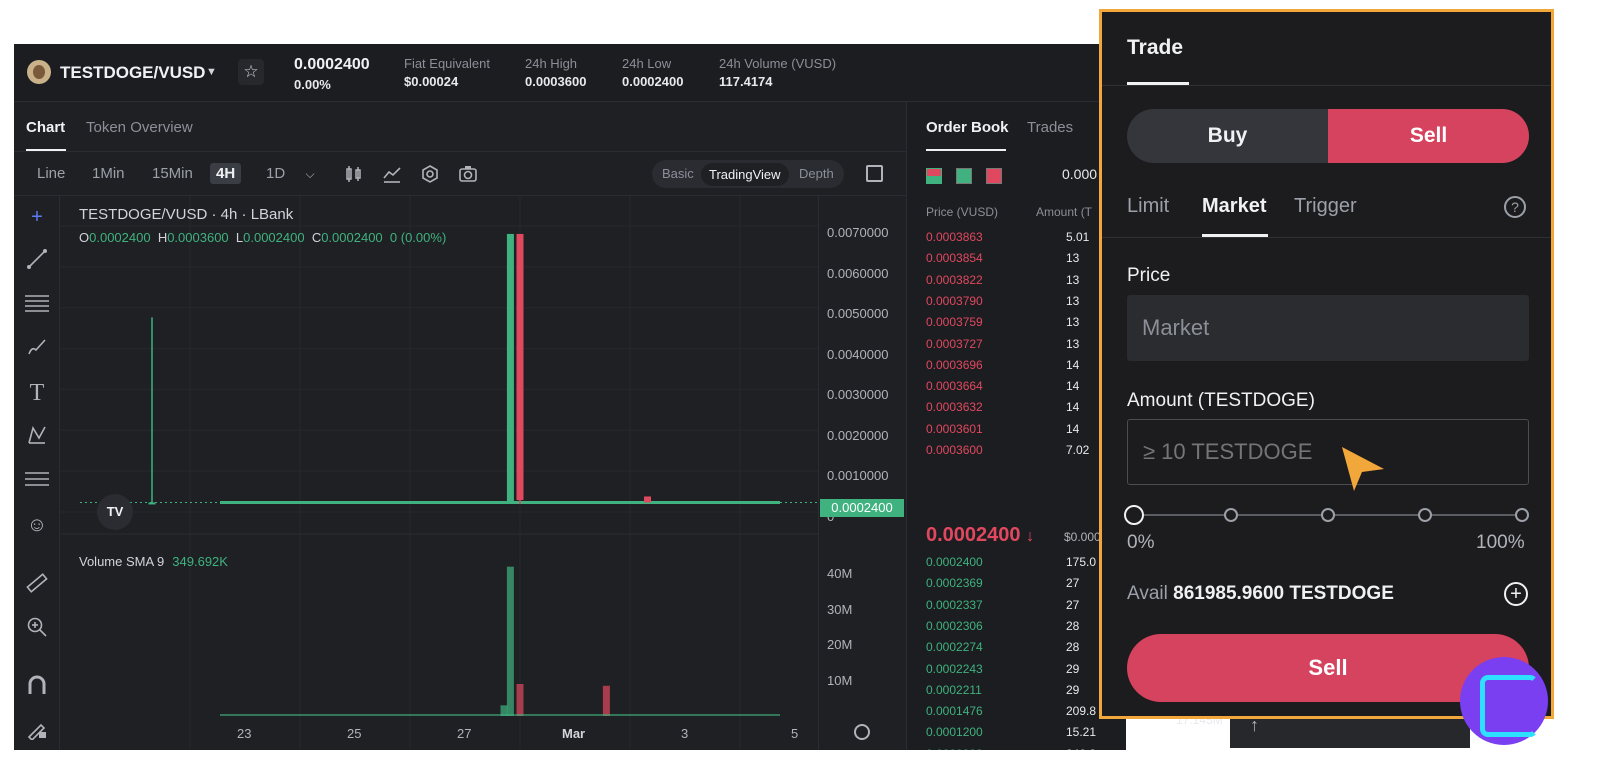 This screenshot has width=1600, height=781. What do you see at coordinates (1050, 127) in the screenshot?
I see `tab-trades: Trades` at bounding box center [1050, 127].